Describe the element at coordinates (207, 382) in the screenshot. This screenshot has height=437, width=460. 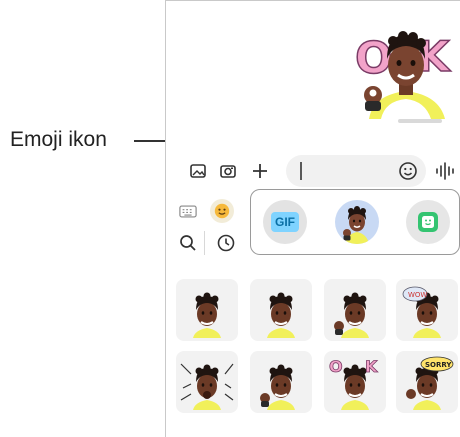
I see `avatar-shout-sticker` at that location.